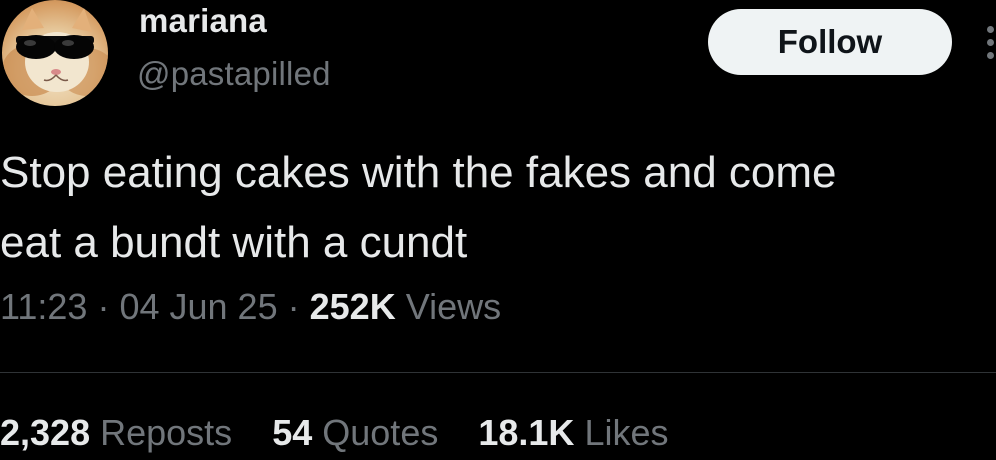 The image size is (996, 460). What do you see at coordinates (990, 46) in the screenshot?
I see `more-dots-icon` at bounding box center [990, 46].